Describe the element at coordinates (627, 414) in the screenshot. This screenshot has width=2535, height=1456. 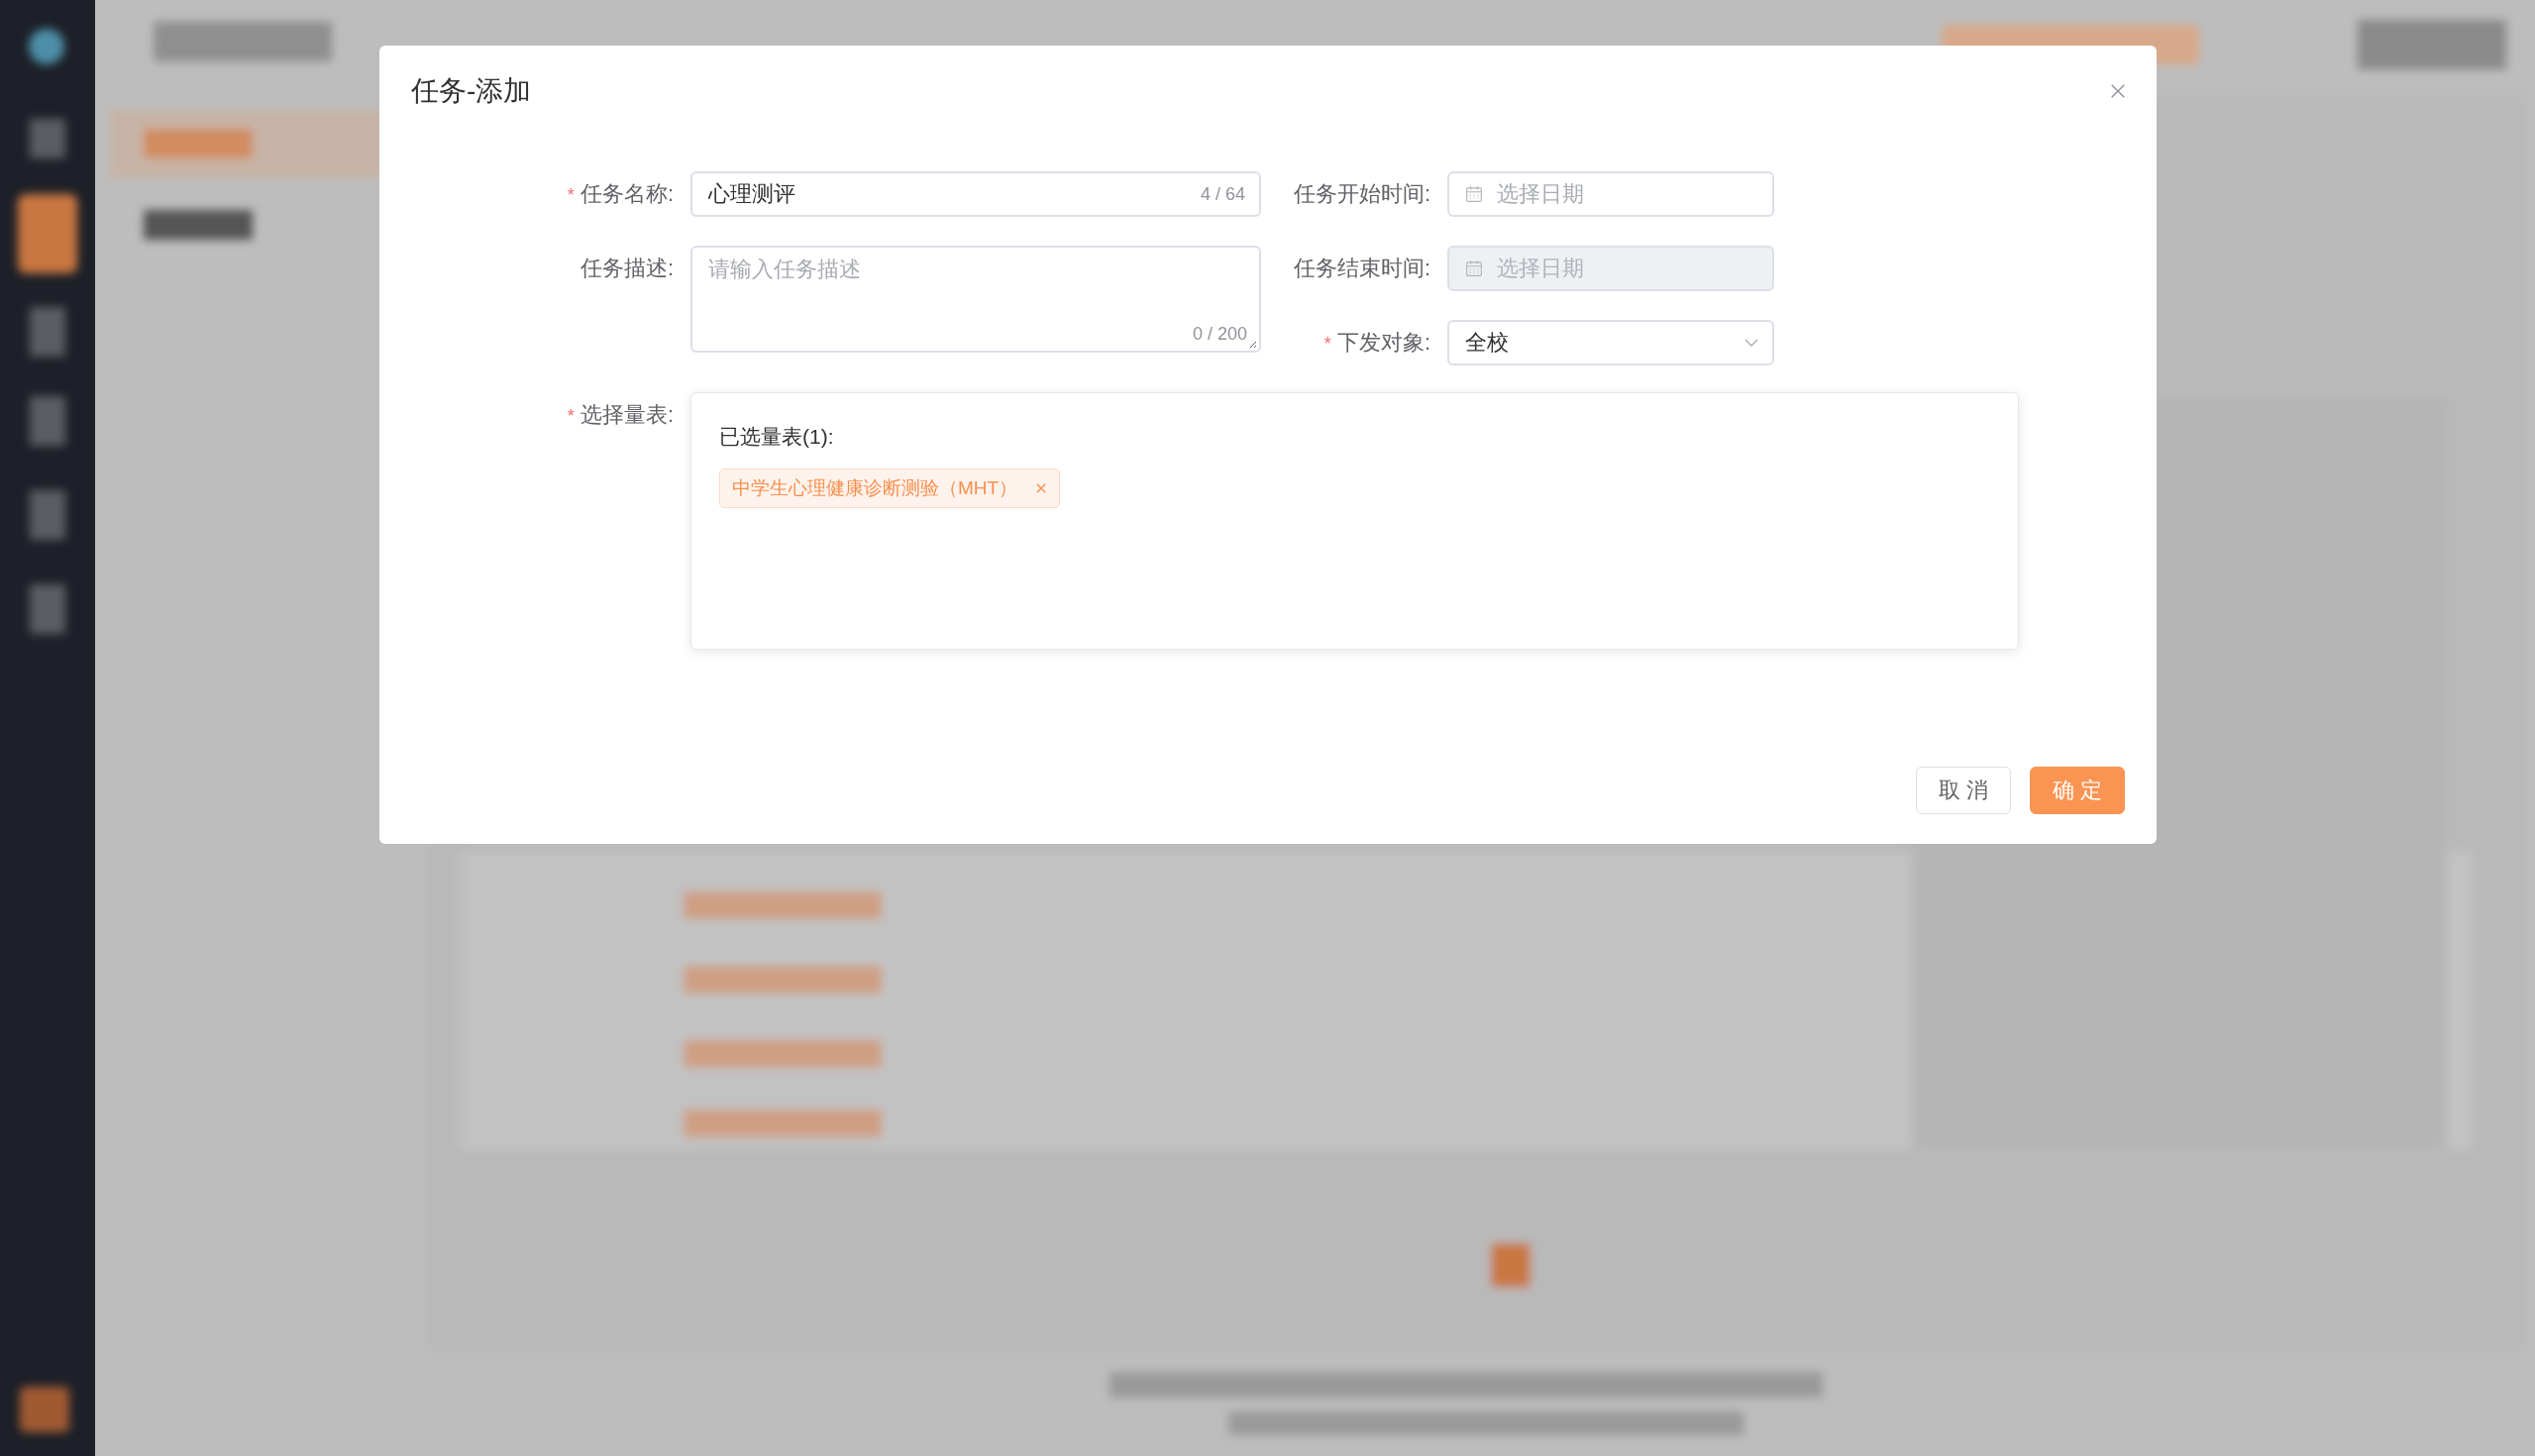
I see `form-label: 选择量表:` at that location.